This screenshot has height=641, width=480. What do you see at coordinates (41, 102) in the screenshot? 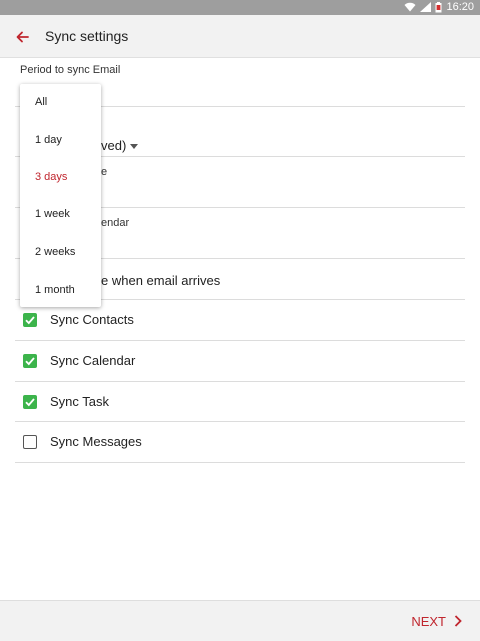
I see `dropdown-option-all: All` at bounding box center [41, 102].